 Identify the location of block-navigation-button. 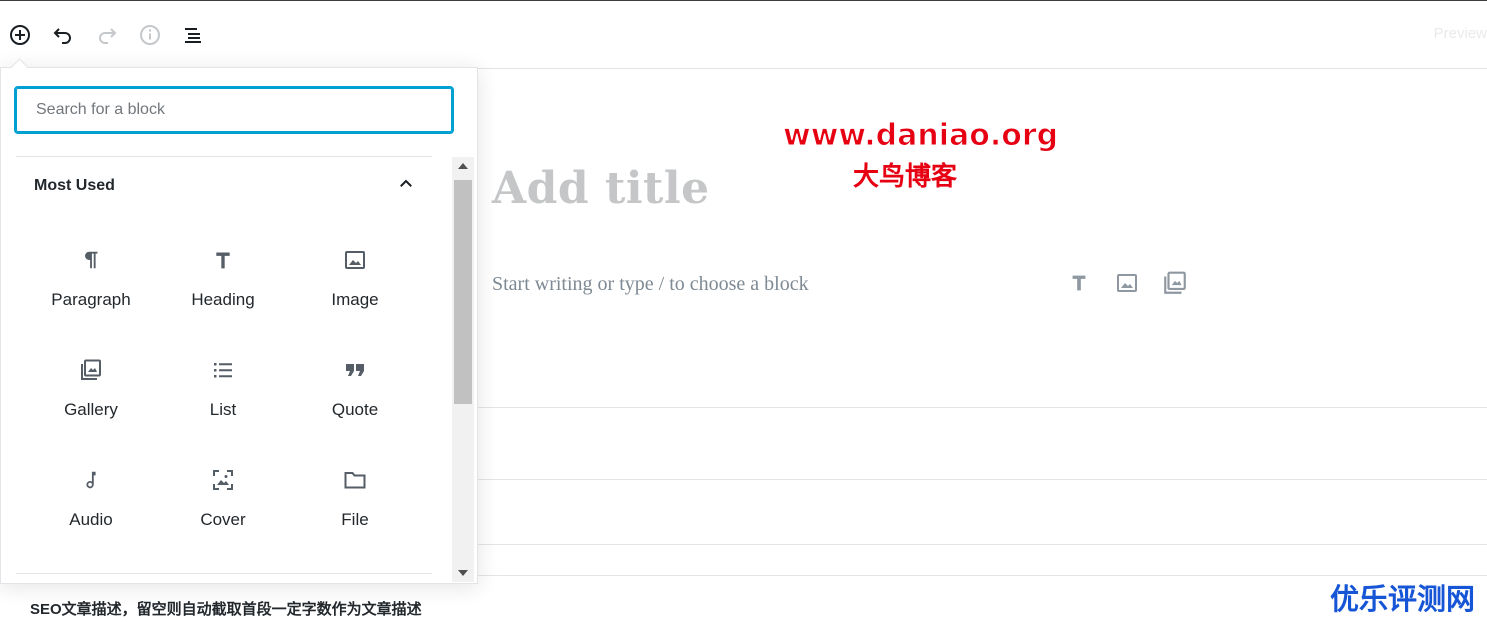
(193, 35).